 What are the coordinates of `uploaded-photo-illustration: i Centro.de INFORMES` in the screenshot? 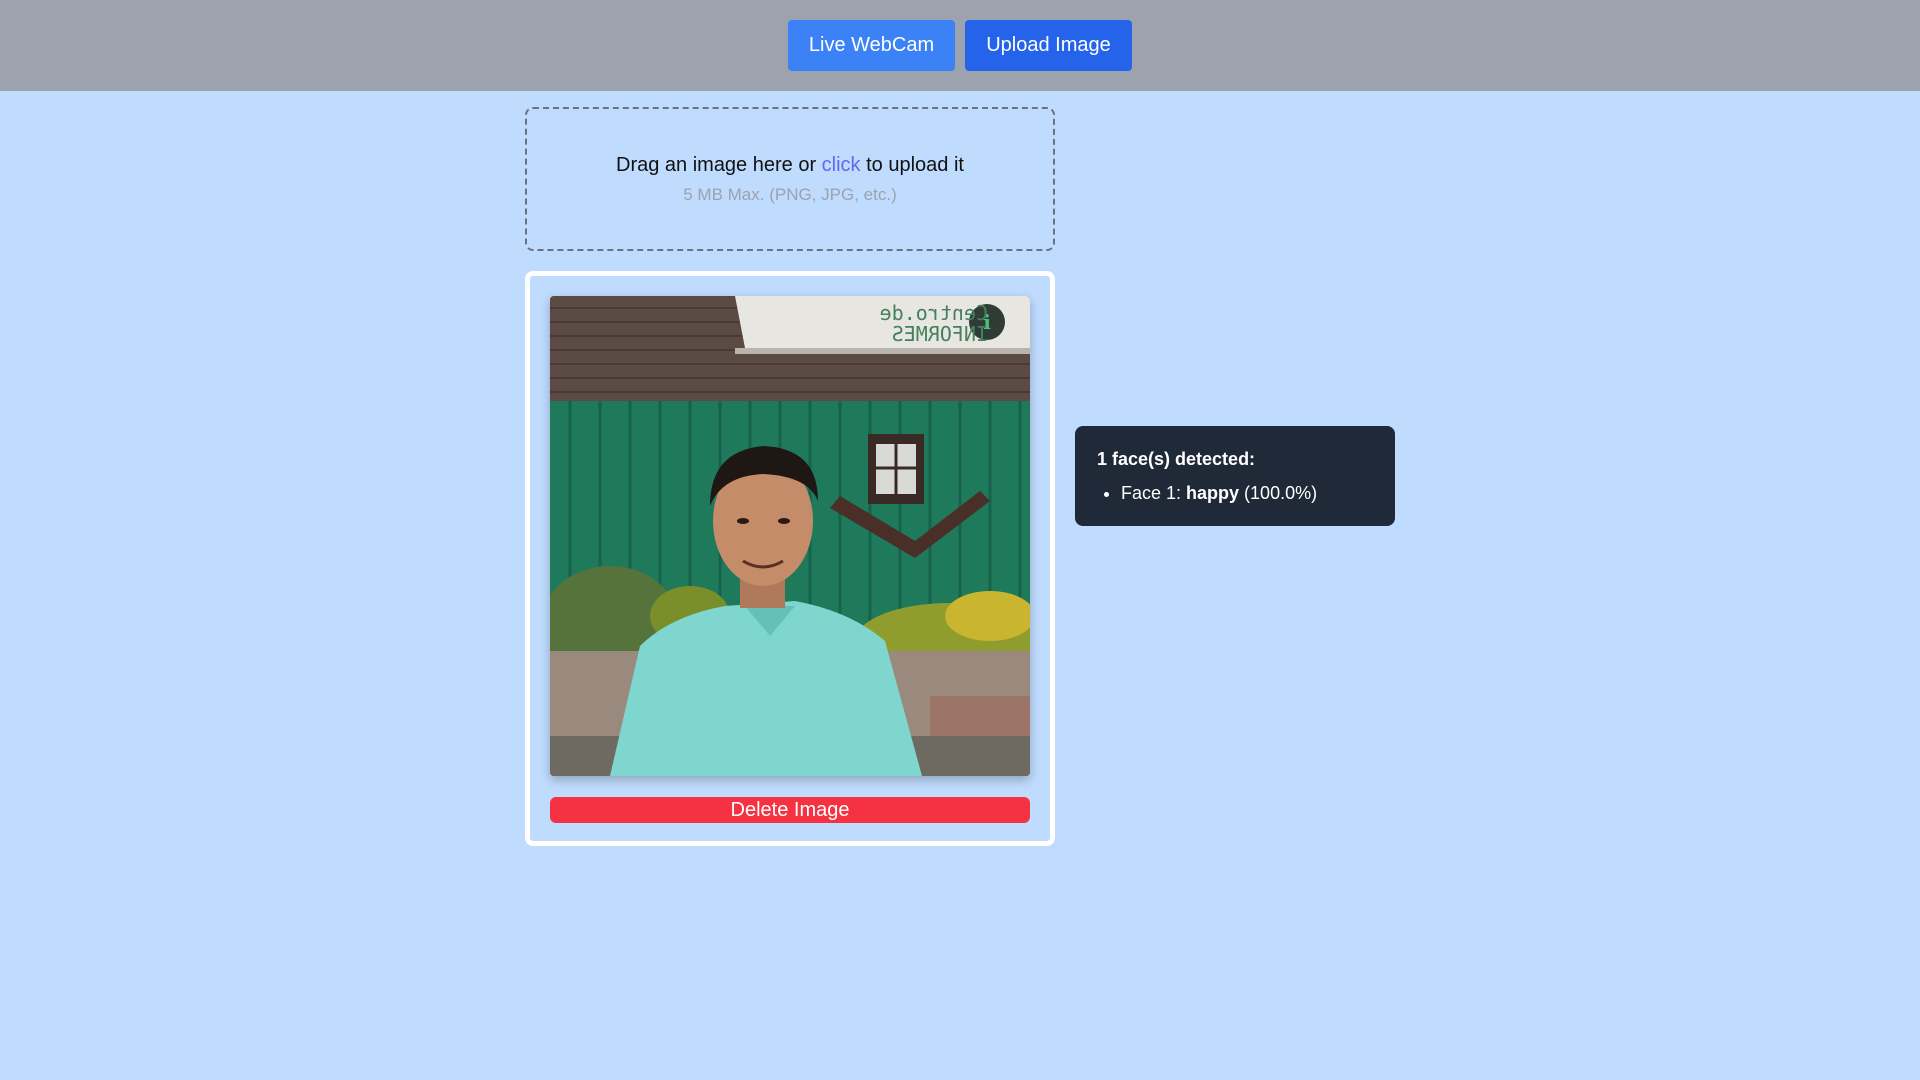 It's located at (790, 536).